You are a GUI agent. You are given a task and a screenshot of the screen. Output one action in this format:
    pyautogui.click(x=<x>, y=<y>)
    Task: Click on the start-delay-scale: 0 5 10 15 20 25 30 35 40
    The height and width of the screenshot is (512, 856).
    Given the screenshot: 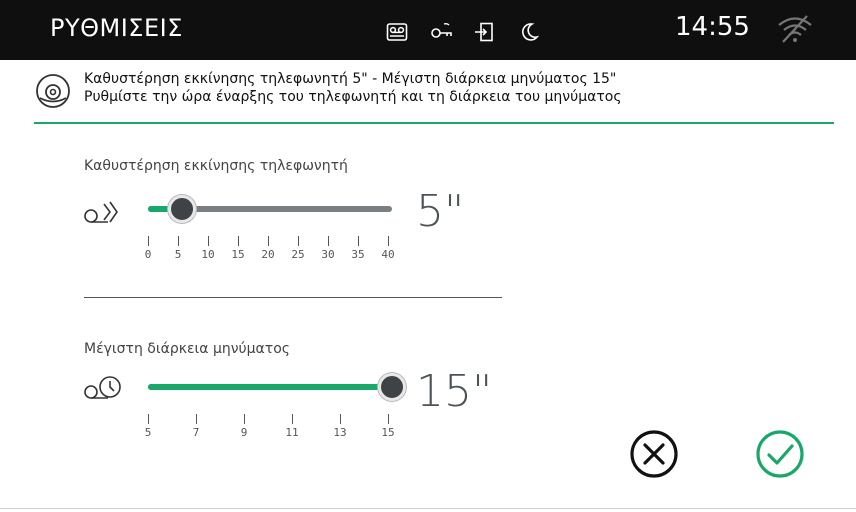 What is the action you would take?
    pyautogui.click(x=269, y=253)
    